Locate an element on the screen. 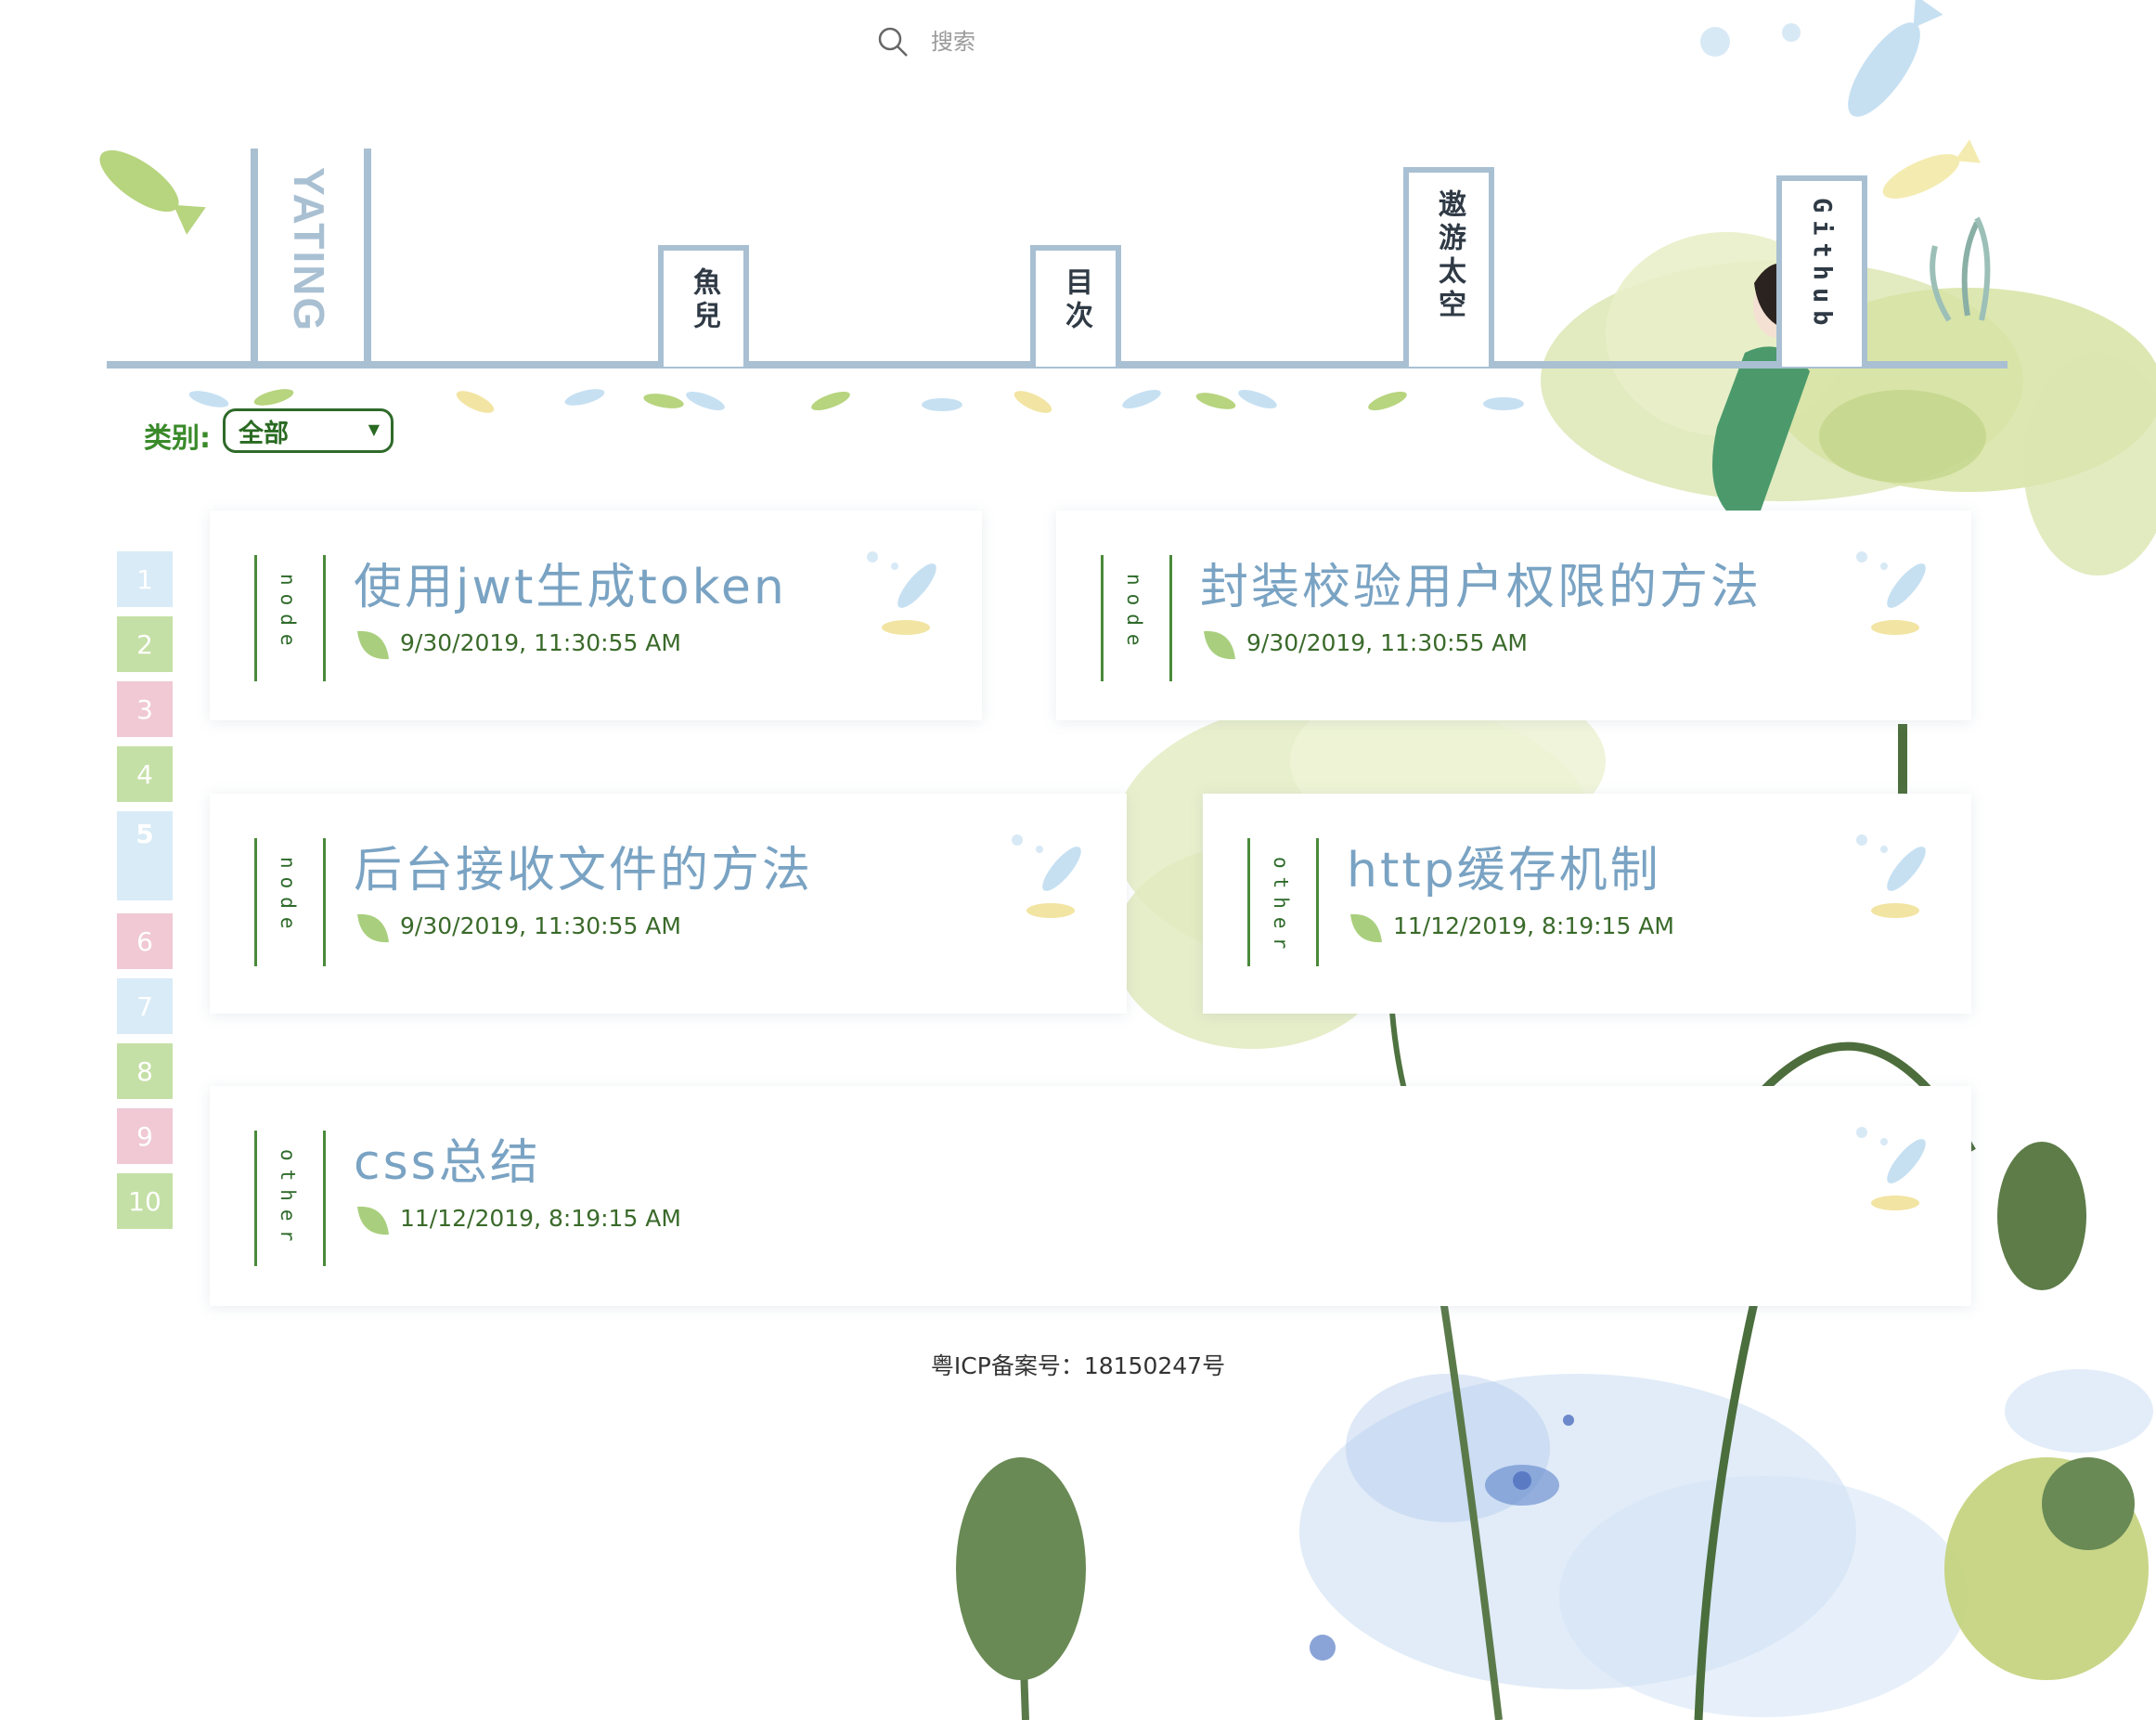  page-button-3: 3 is located at coordinates (145, 709).